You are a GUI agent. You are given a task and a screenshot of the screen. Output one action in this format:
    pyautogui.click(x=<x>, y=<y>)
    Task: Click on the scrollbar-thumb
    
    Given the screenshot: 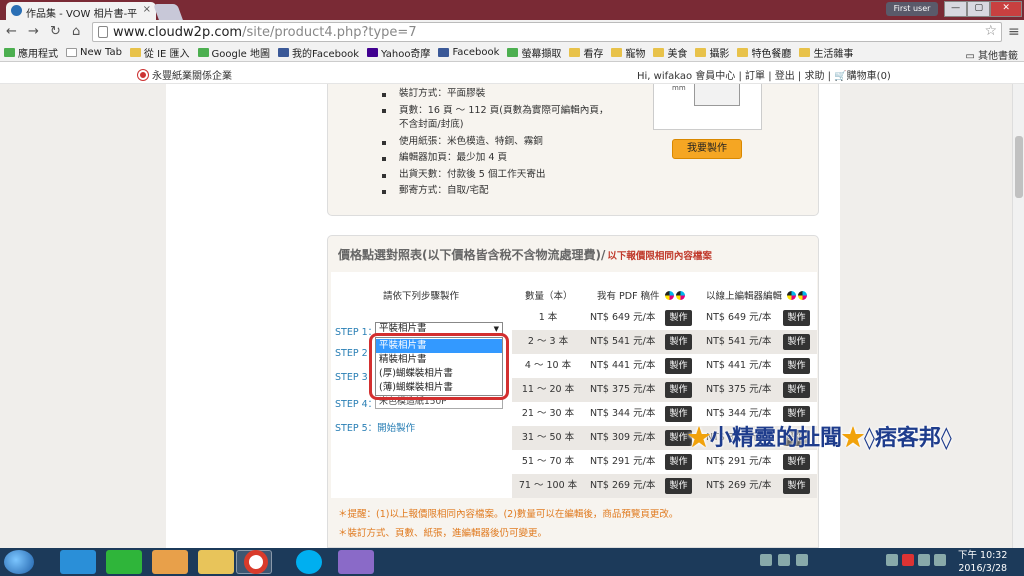 What is the action you would take?
    pyautogui.click(x=1019, y=167)
    